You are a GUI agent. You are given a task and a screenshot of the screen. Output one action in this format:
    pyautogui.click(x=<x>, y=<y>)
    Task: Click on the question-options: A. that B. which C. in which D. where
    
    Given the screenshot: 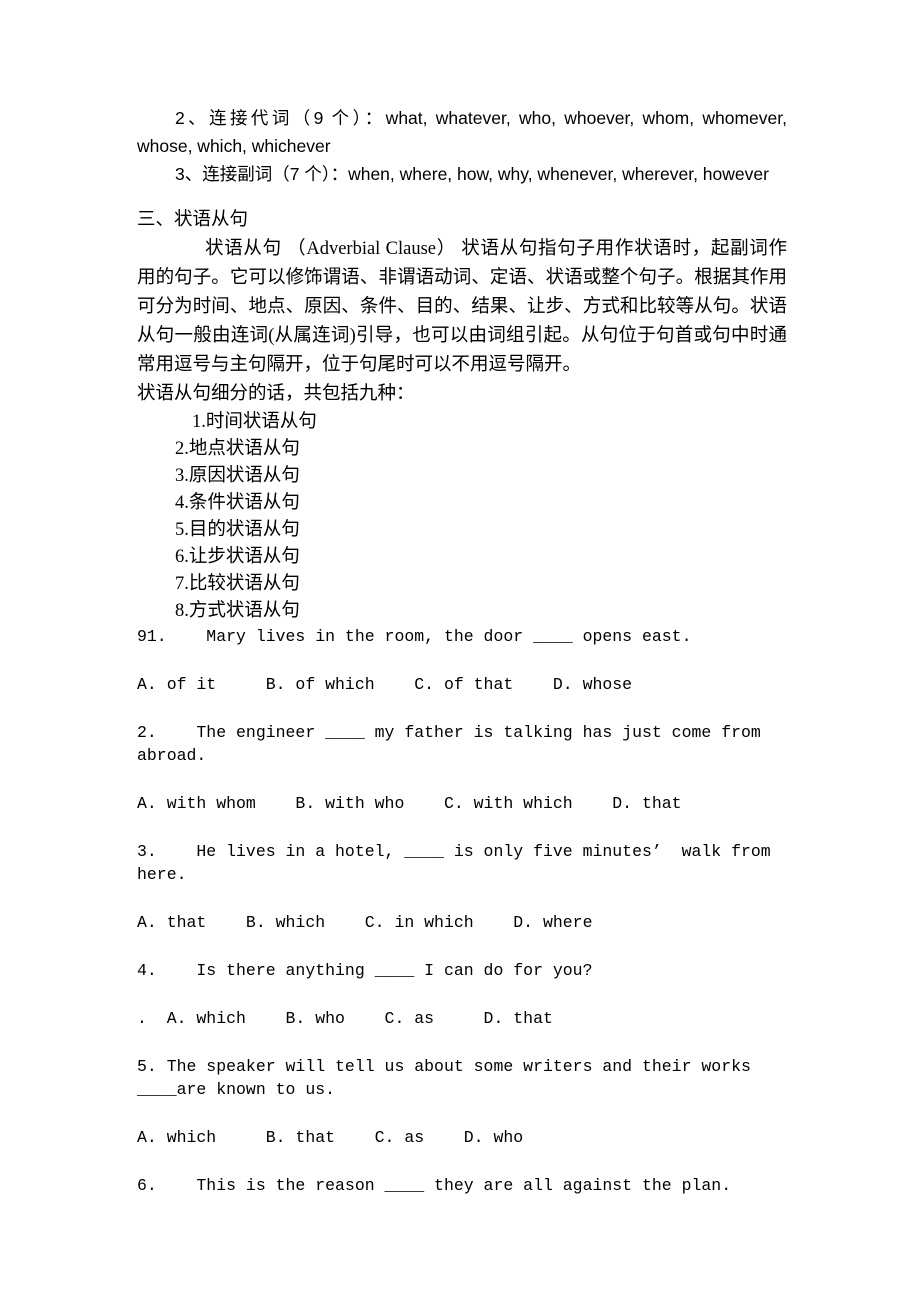 What is the action you would take?
    pyautogui.click(x=365, y=922)
    